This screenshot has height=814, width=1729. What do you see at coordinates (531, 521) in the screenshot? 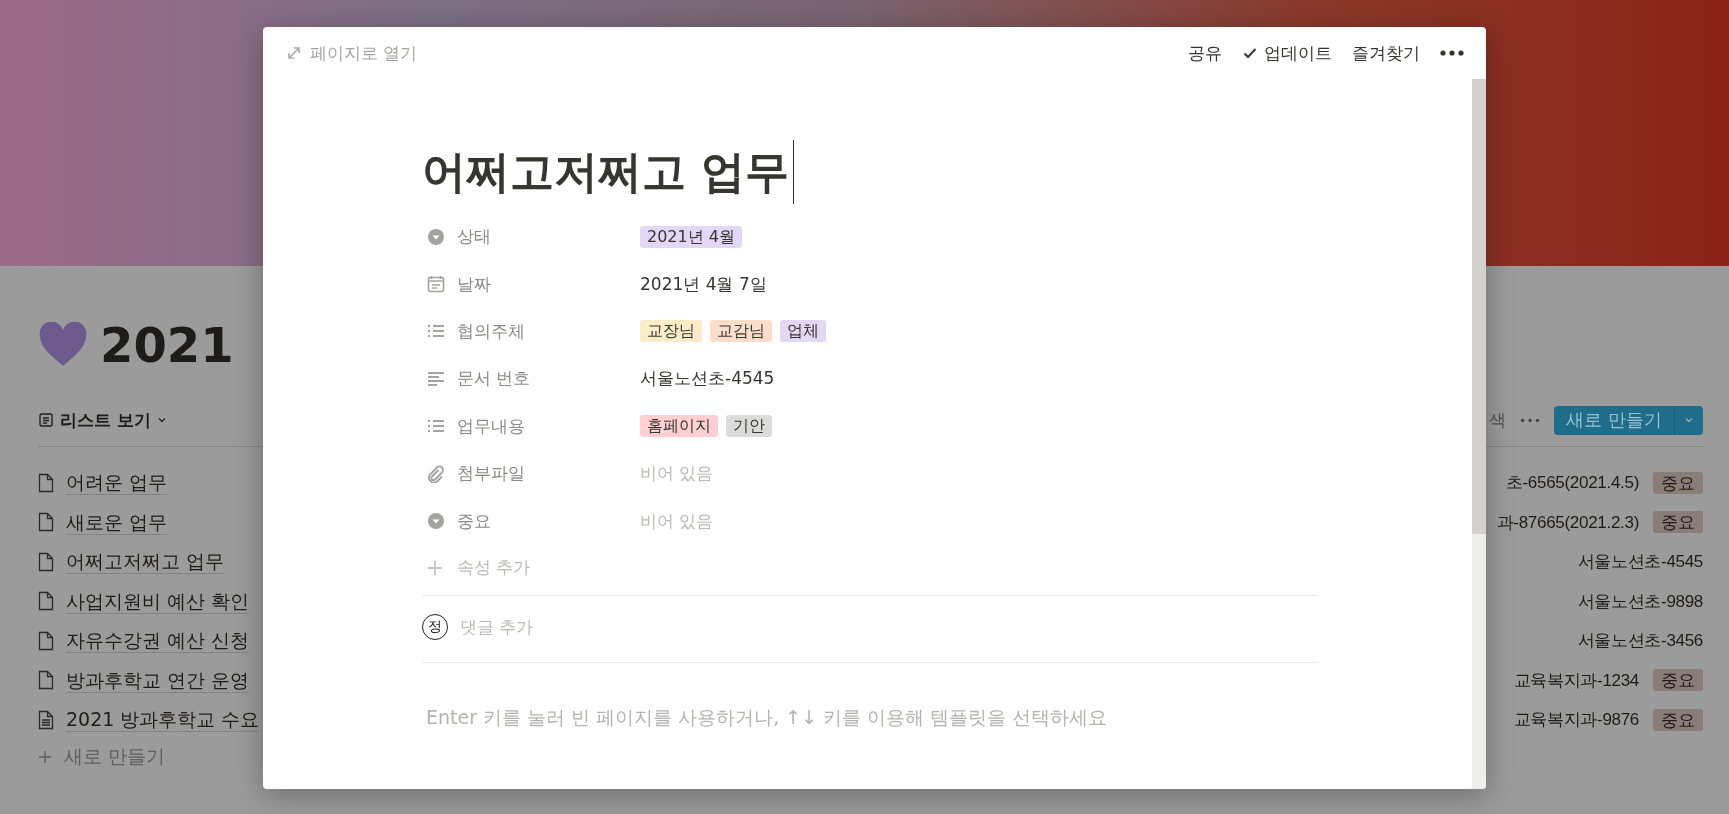
I see `property-label: 중요` at bounding box center [531, 521].